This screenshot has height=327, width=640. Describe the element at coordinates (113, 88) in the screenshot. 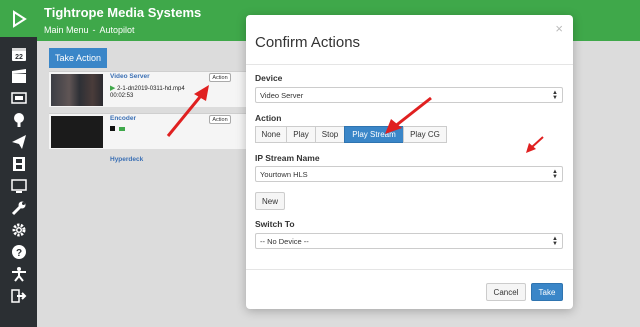

I see `play-status-icon: ▶` at that location.